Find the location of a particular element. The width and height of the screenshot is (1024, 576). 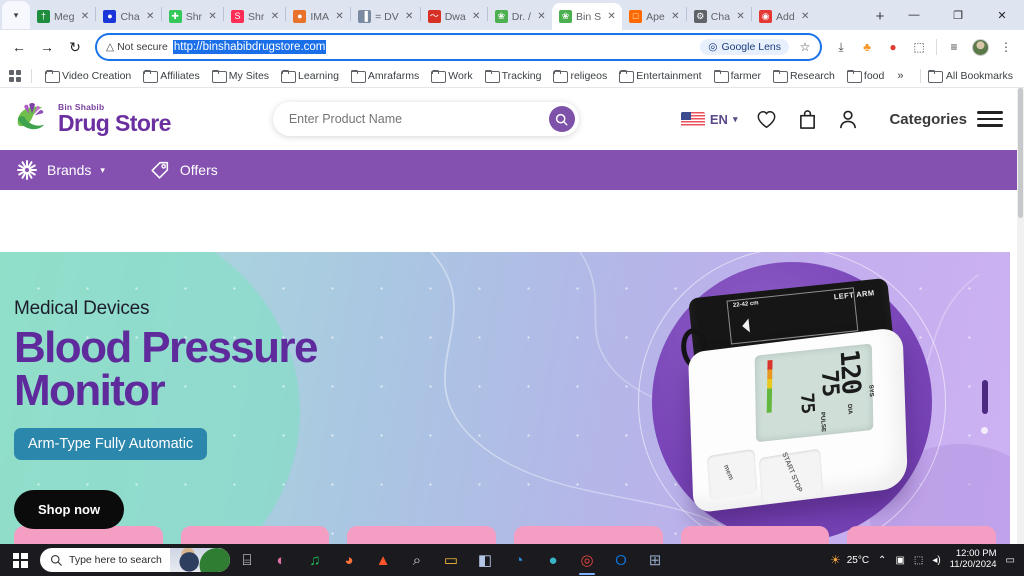

clock: 12:00 PM 11/20/2024 is located at coordinates (973, 559).